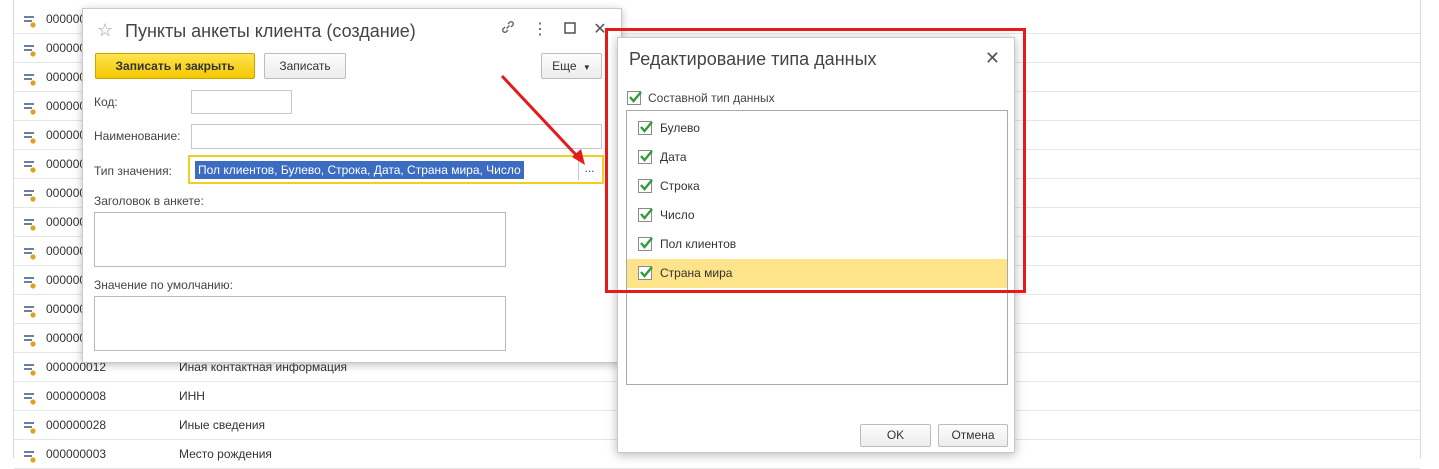  I want to click on type-label: Тип значения:, so click(133, 171).